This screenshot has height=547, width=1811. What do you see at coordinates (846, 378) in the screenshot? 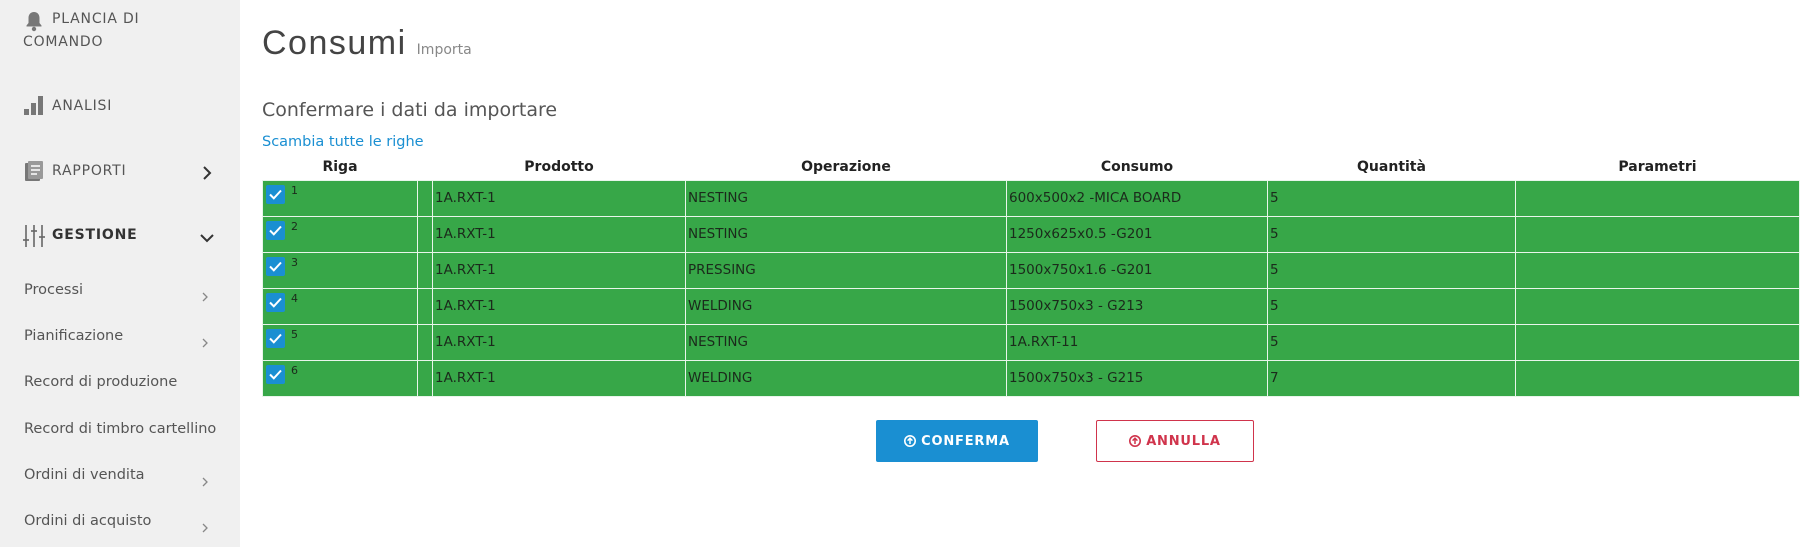
I see `cell-operazione: WELDING` at bounding box center [846, 378].